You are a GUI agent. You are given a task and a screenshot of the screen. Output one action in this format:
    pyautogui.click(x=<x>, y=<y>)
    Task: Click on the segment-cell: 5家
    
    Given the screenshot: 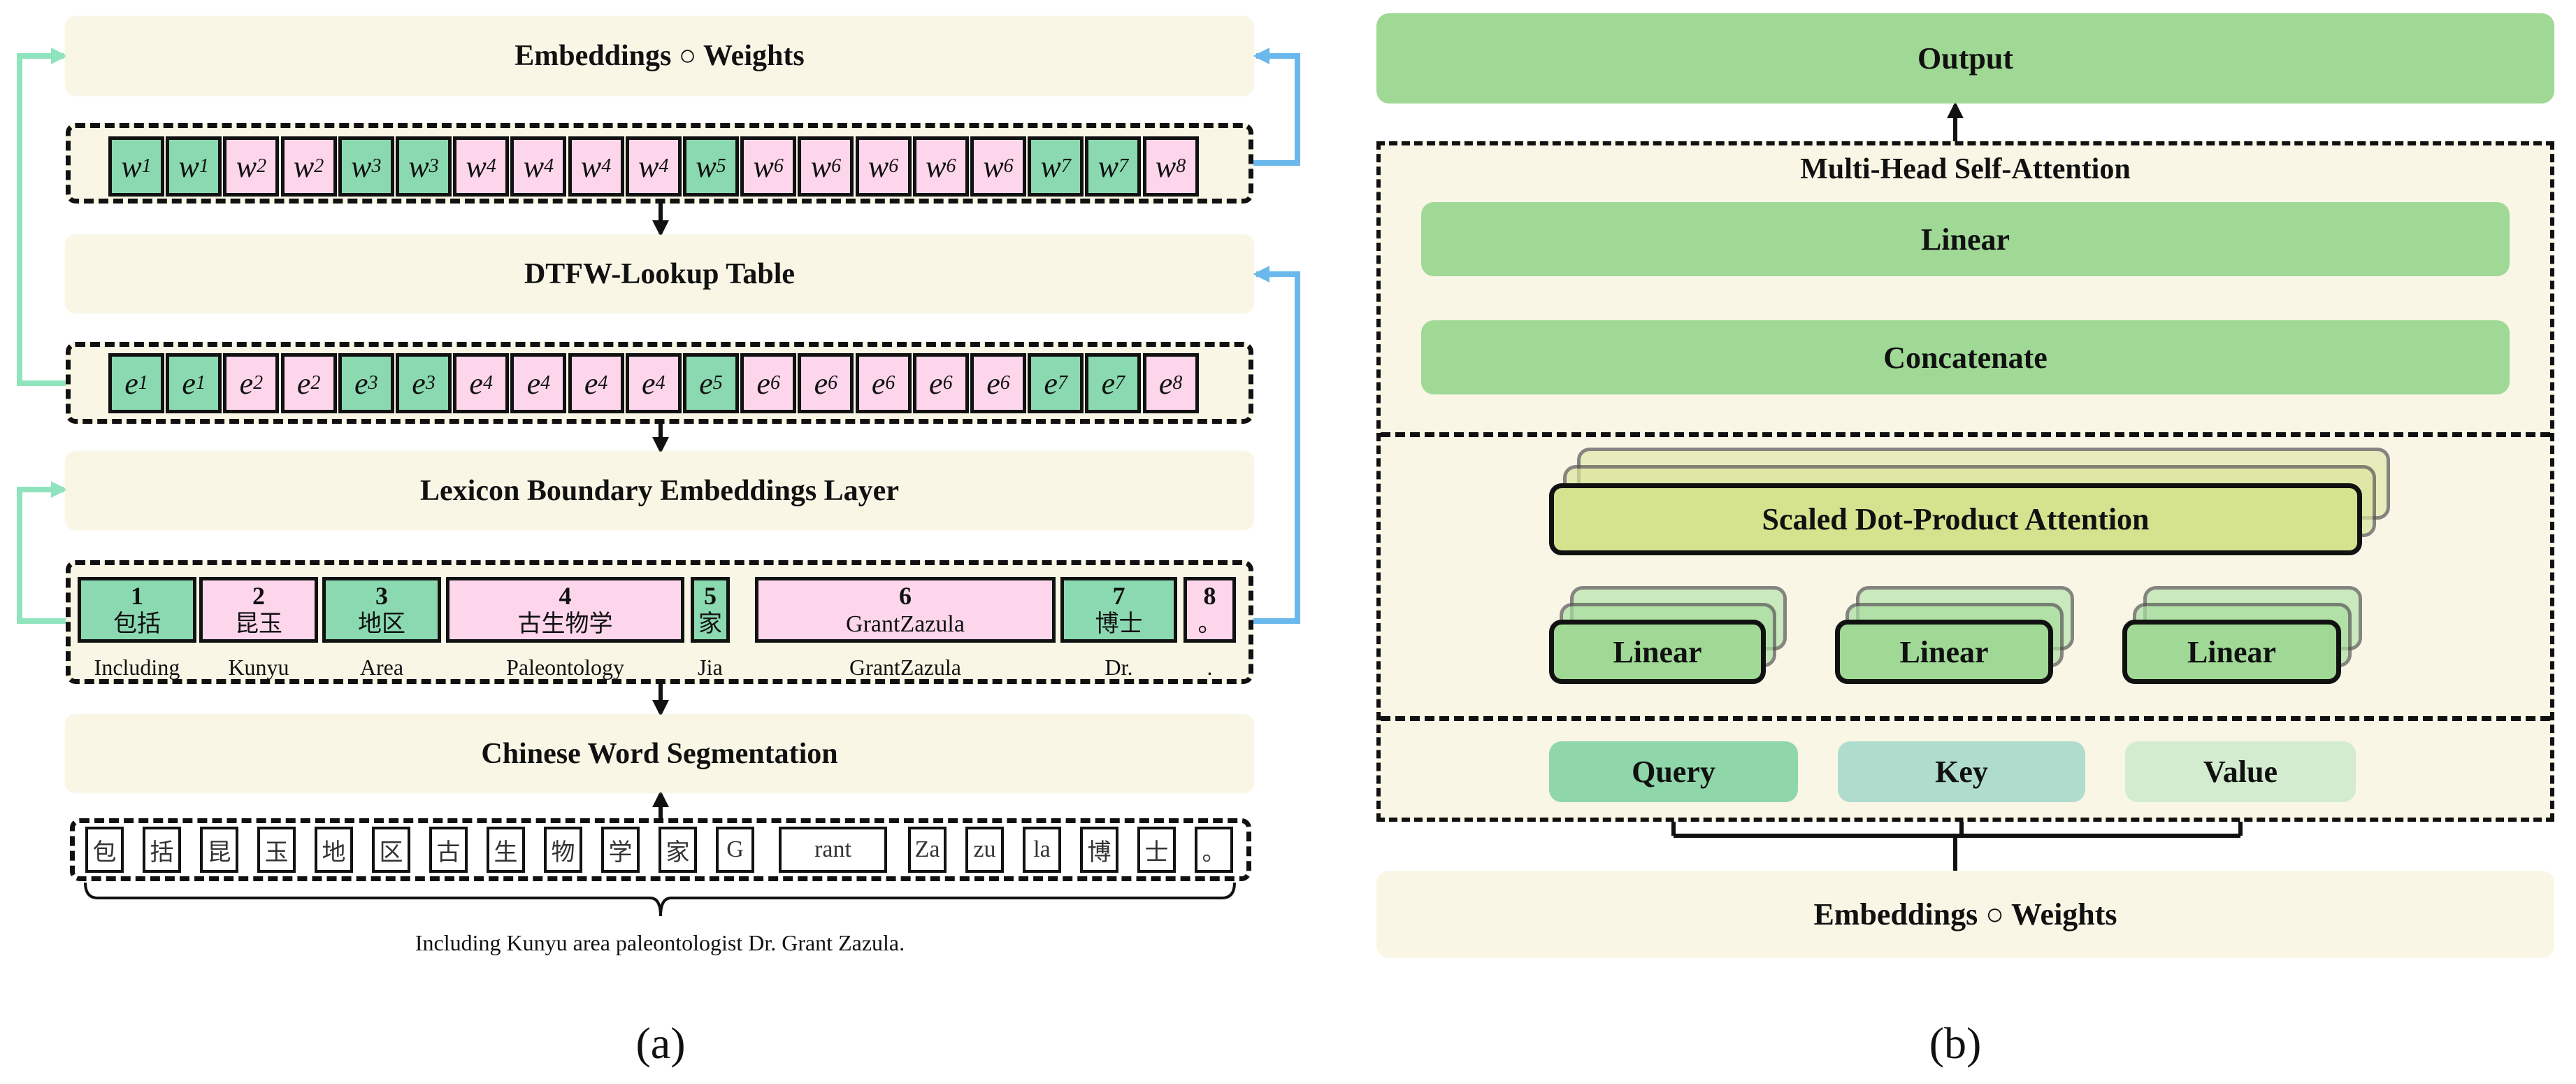 What is the action you would take?
    pyautogui.click(x=710, y=610)
    